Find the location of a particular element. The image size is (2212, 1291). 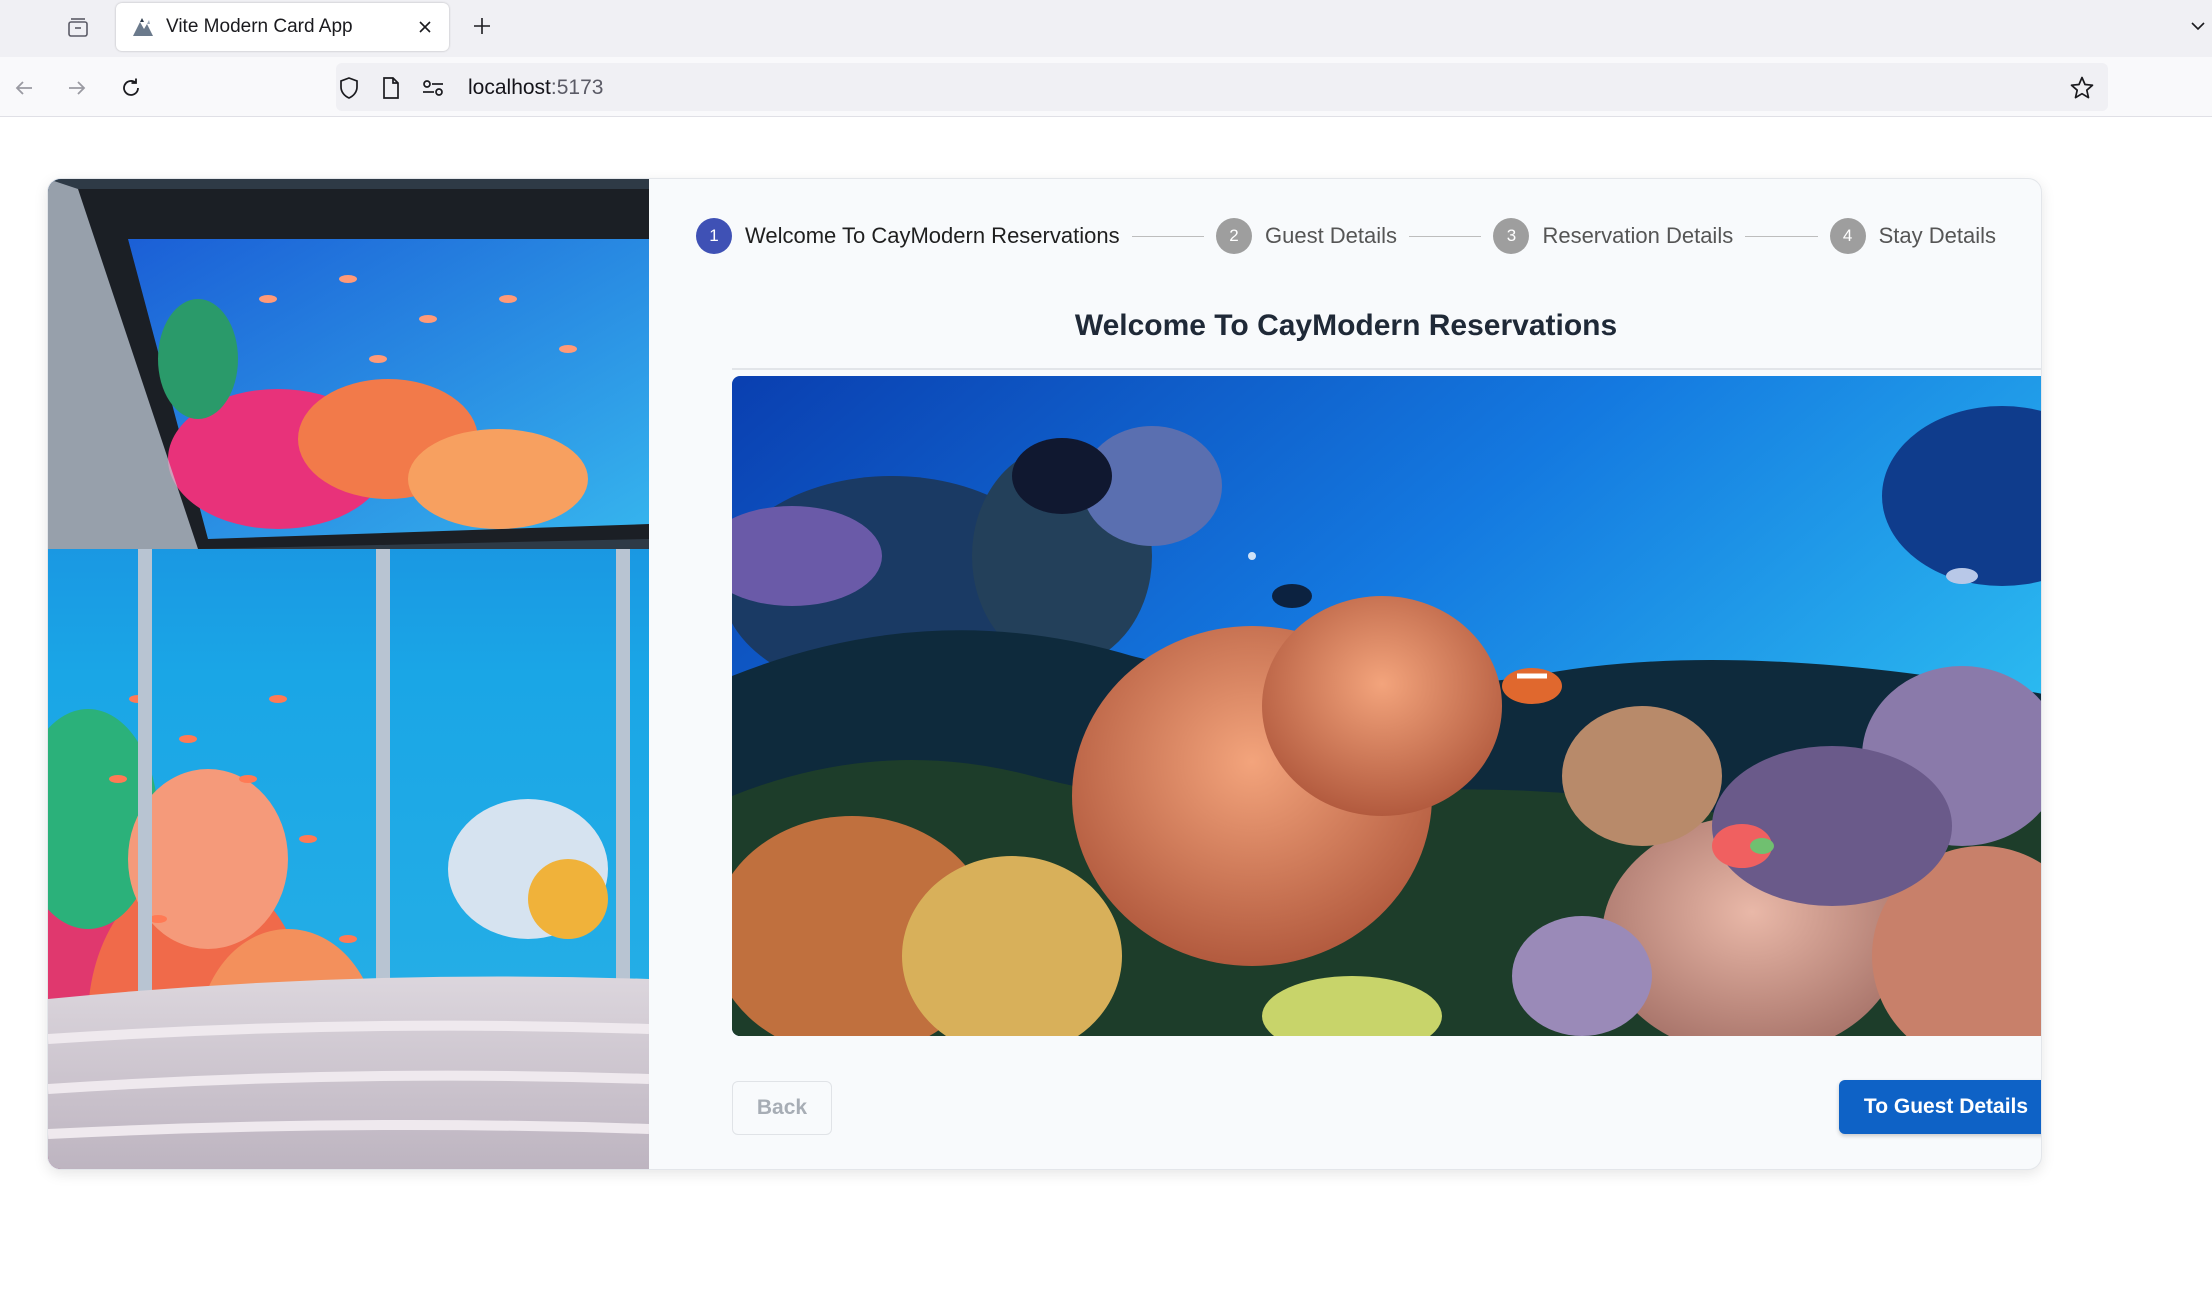

step-number: 1 is located at coordinates (714, 236).